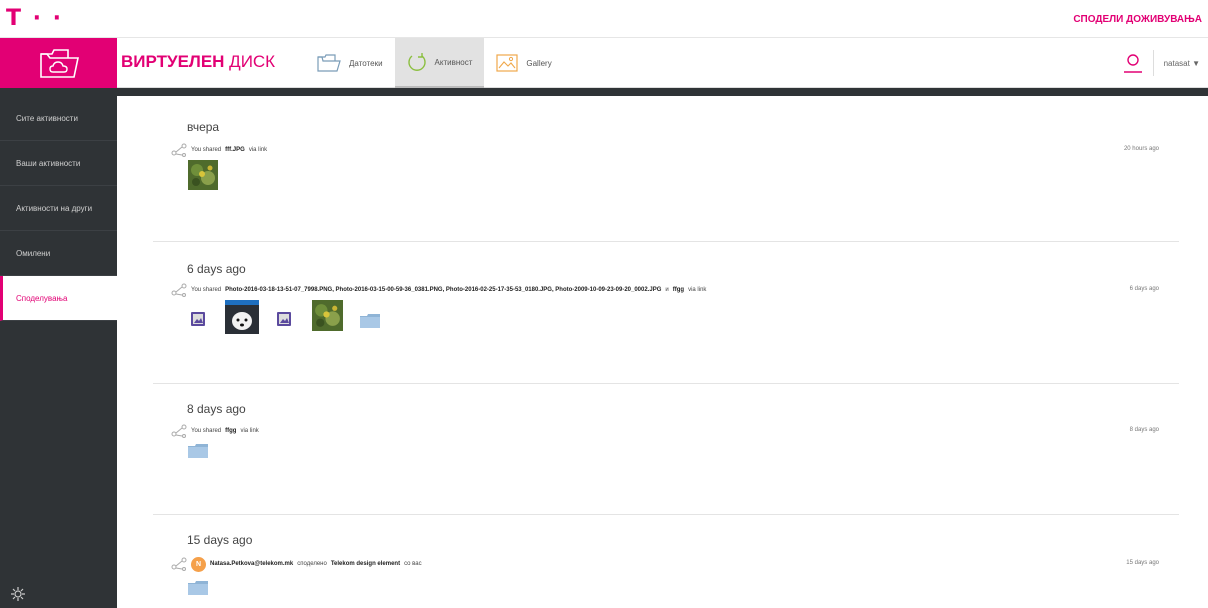 The width and height of the screenshot is (1208, 608). What do you see at coordinates (1132, 63) in the screenshot?
I see `user-icon` at bounding box center [1132, 63].